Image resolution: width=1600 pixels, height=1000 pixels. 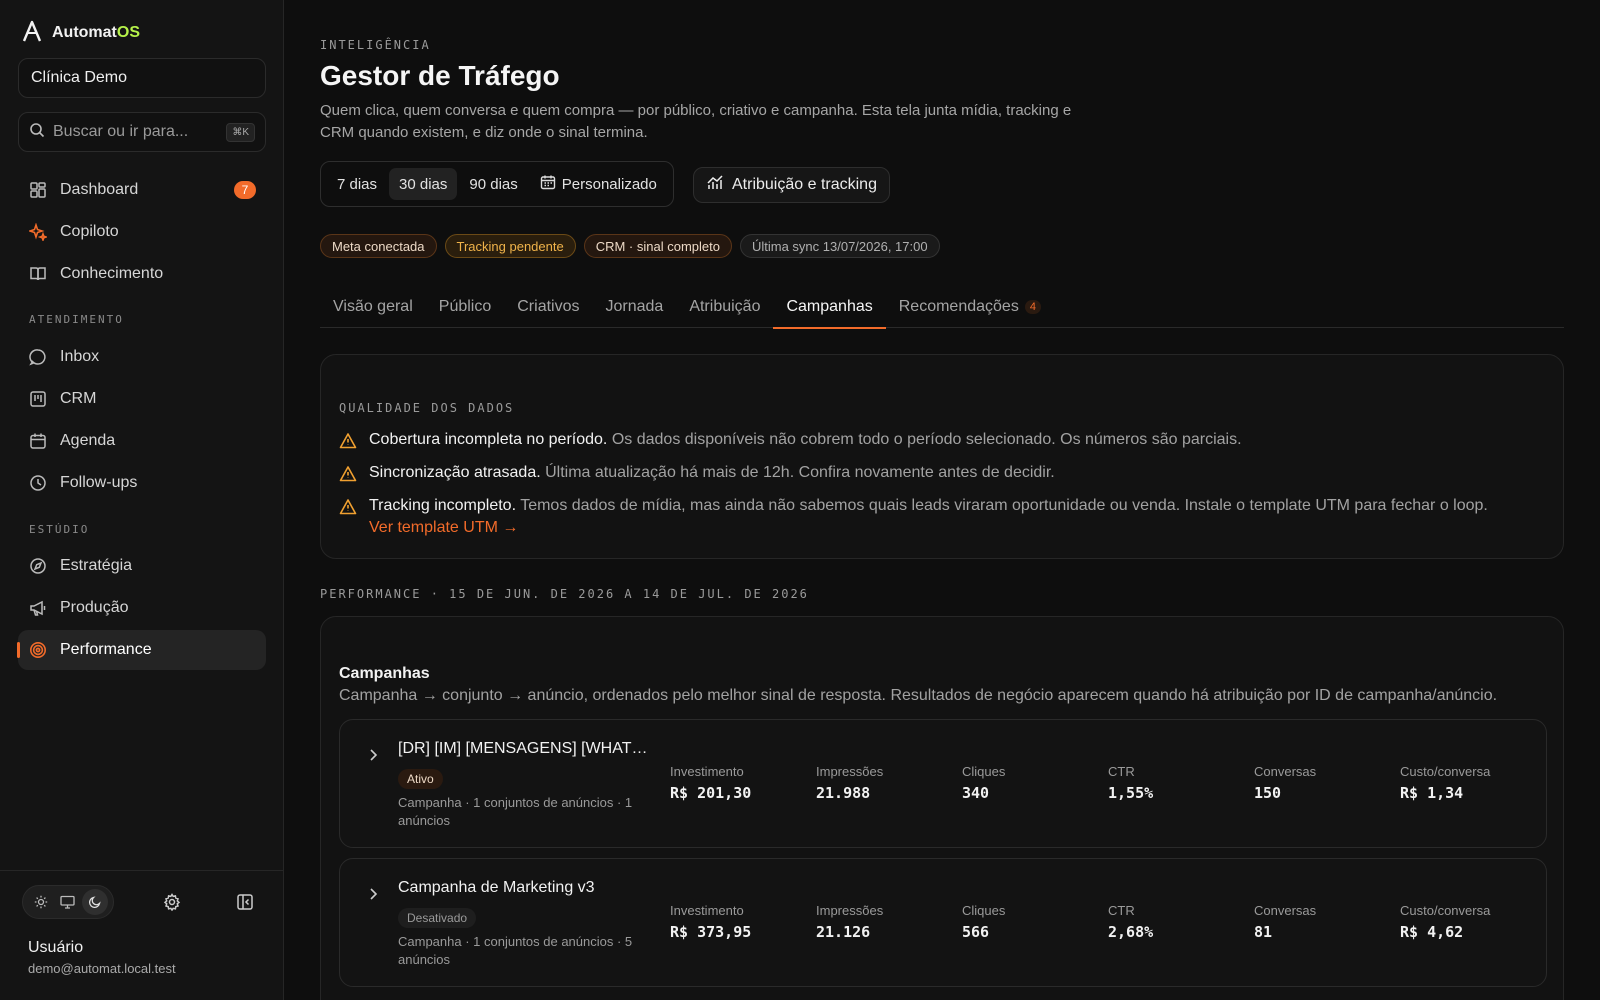 What do you see at coordinates (715, 185) in the screenshot?
I see `chart-trend-icon` at bounding box center [715, 185].